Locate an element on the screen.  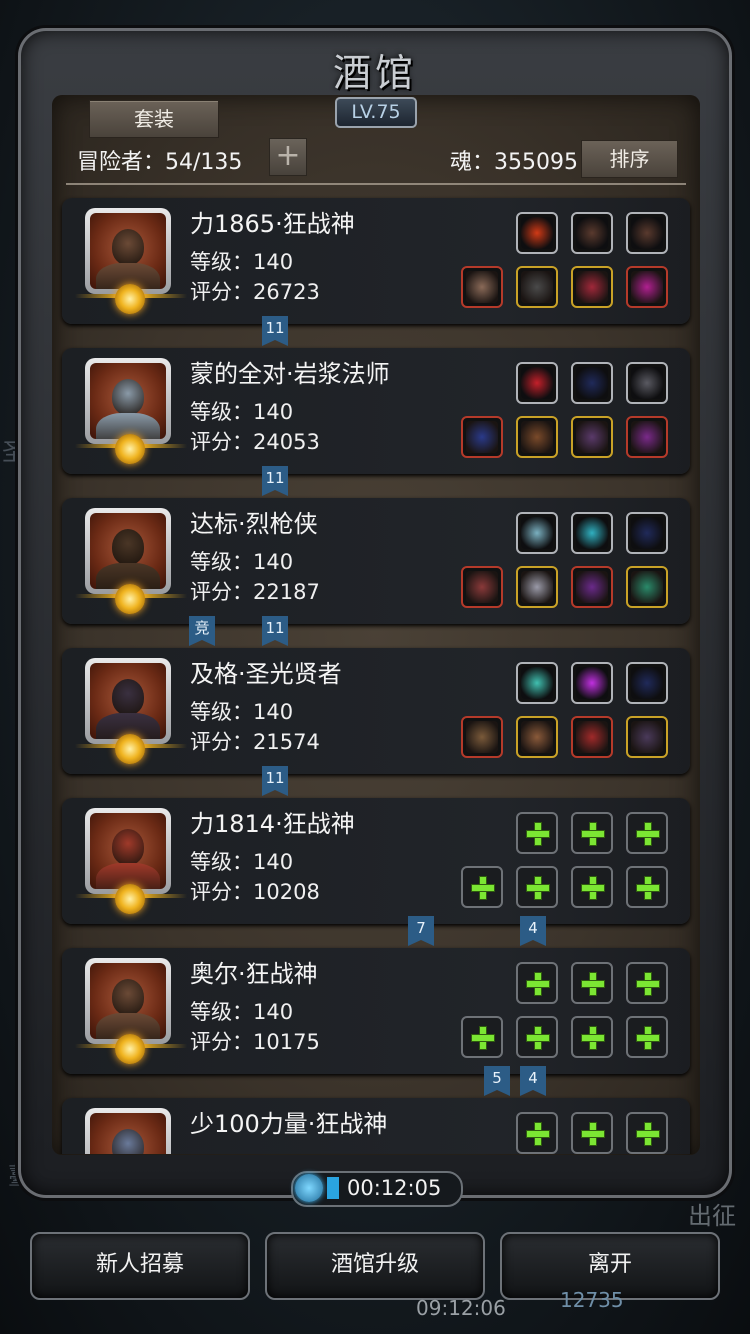
hero-score: 评分：22187 is located at coordinates (255, 592).